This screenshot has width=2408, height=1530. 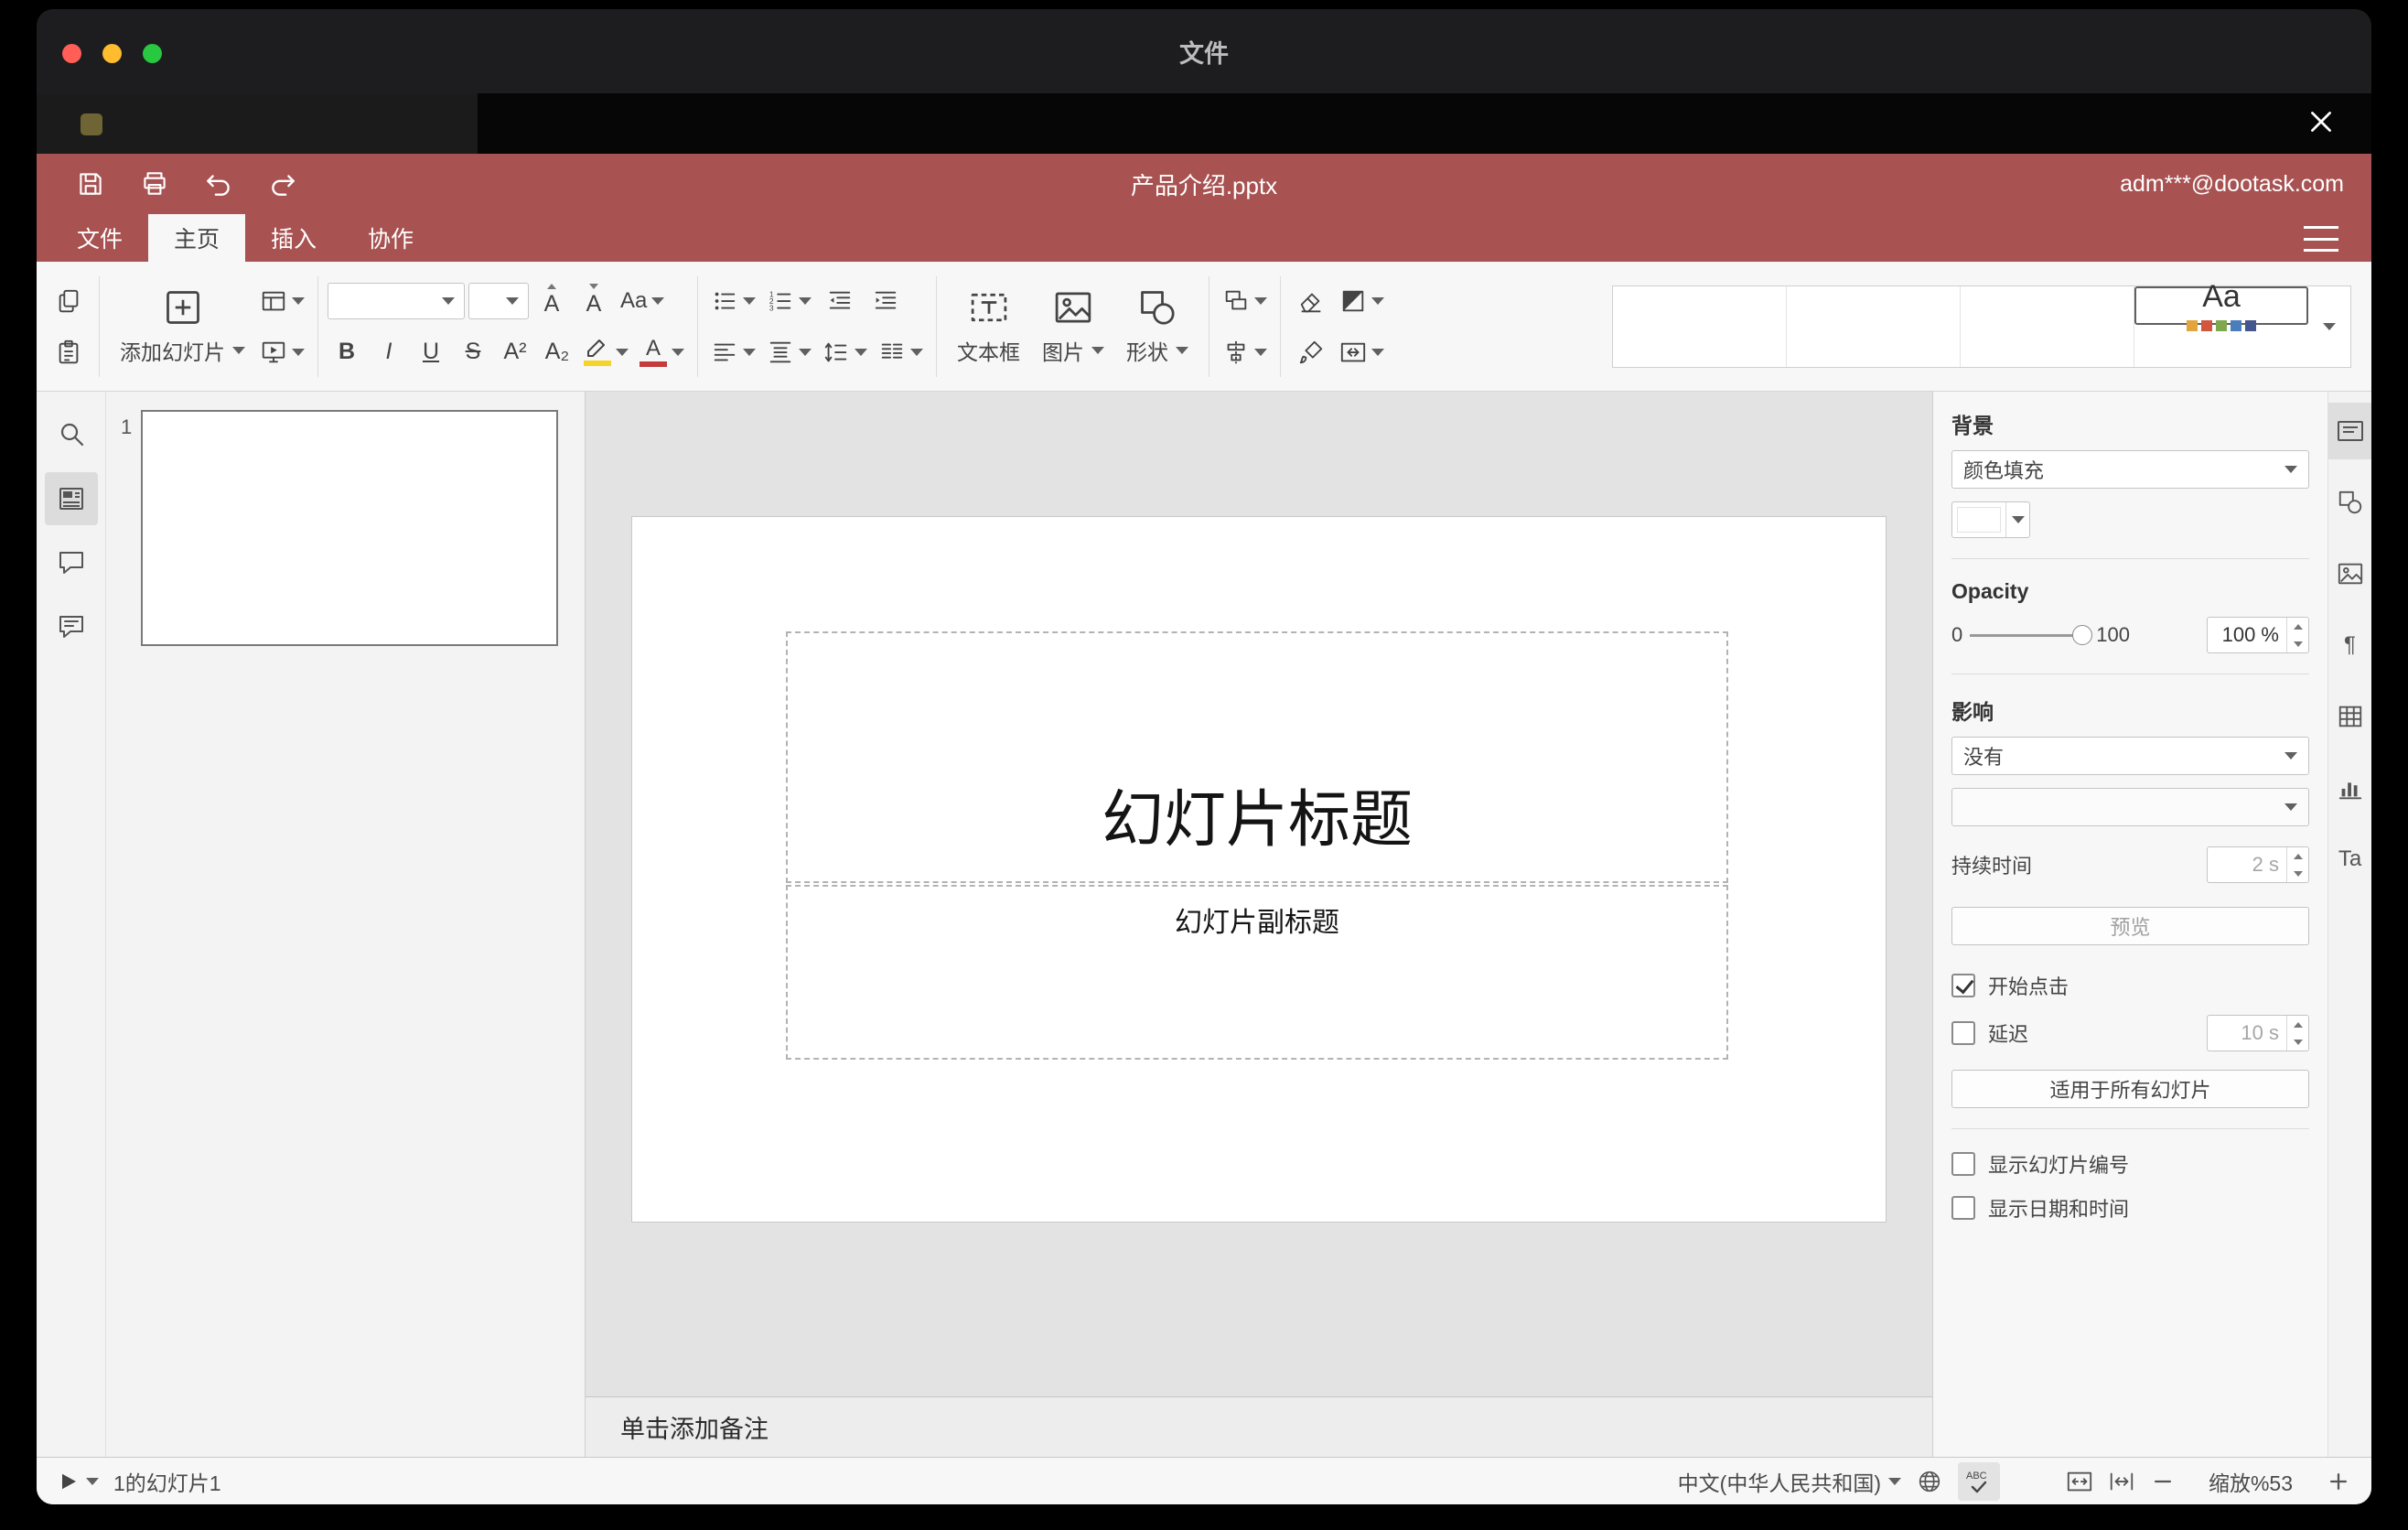 What do you see at coordinates (2350, 859) in the screenshot?
I see `textart-settings-button: Ta` at bounding box center [2350, 859].